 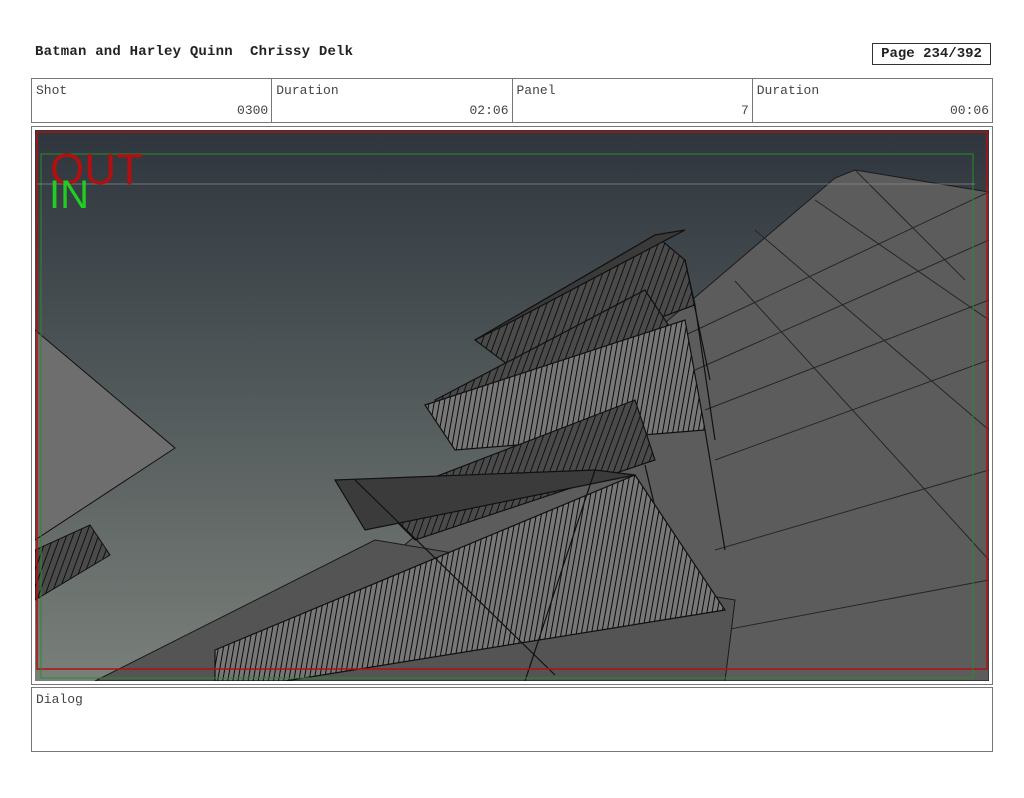 I want to click on project-title: Batman and Harley Quinn, so click(x=134, y=52).